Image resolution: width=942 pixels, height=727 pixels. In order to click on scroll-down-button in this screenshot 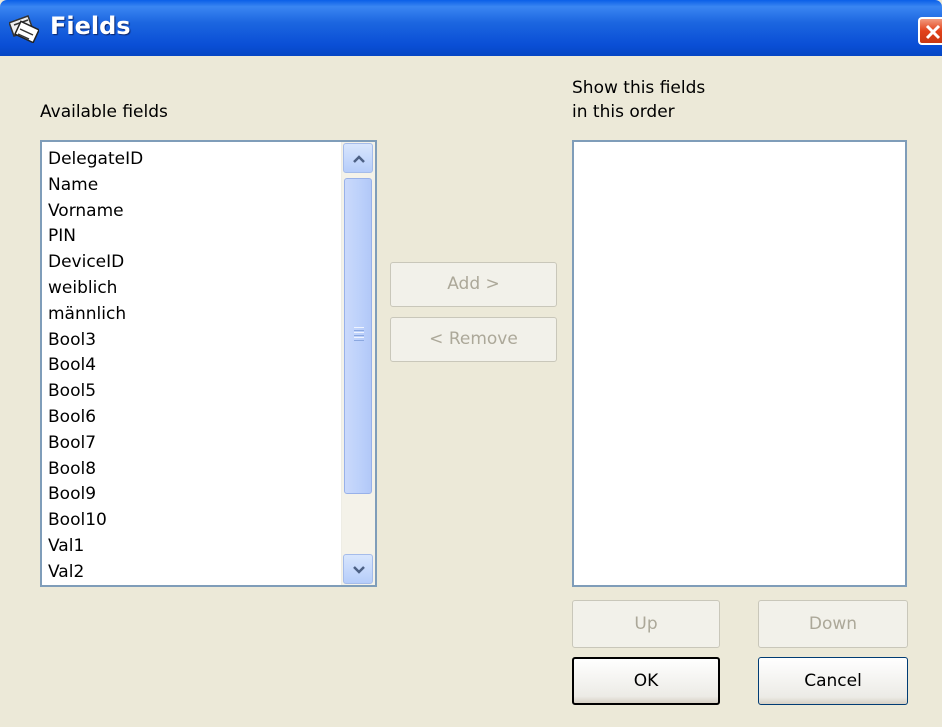, I will do `click(358, 569)`.